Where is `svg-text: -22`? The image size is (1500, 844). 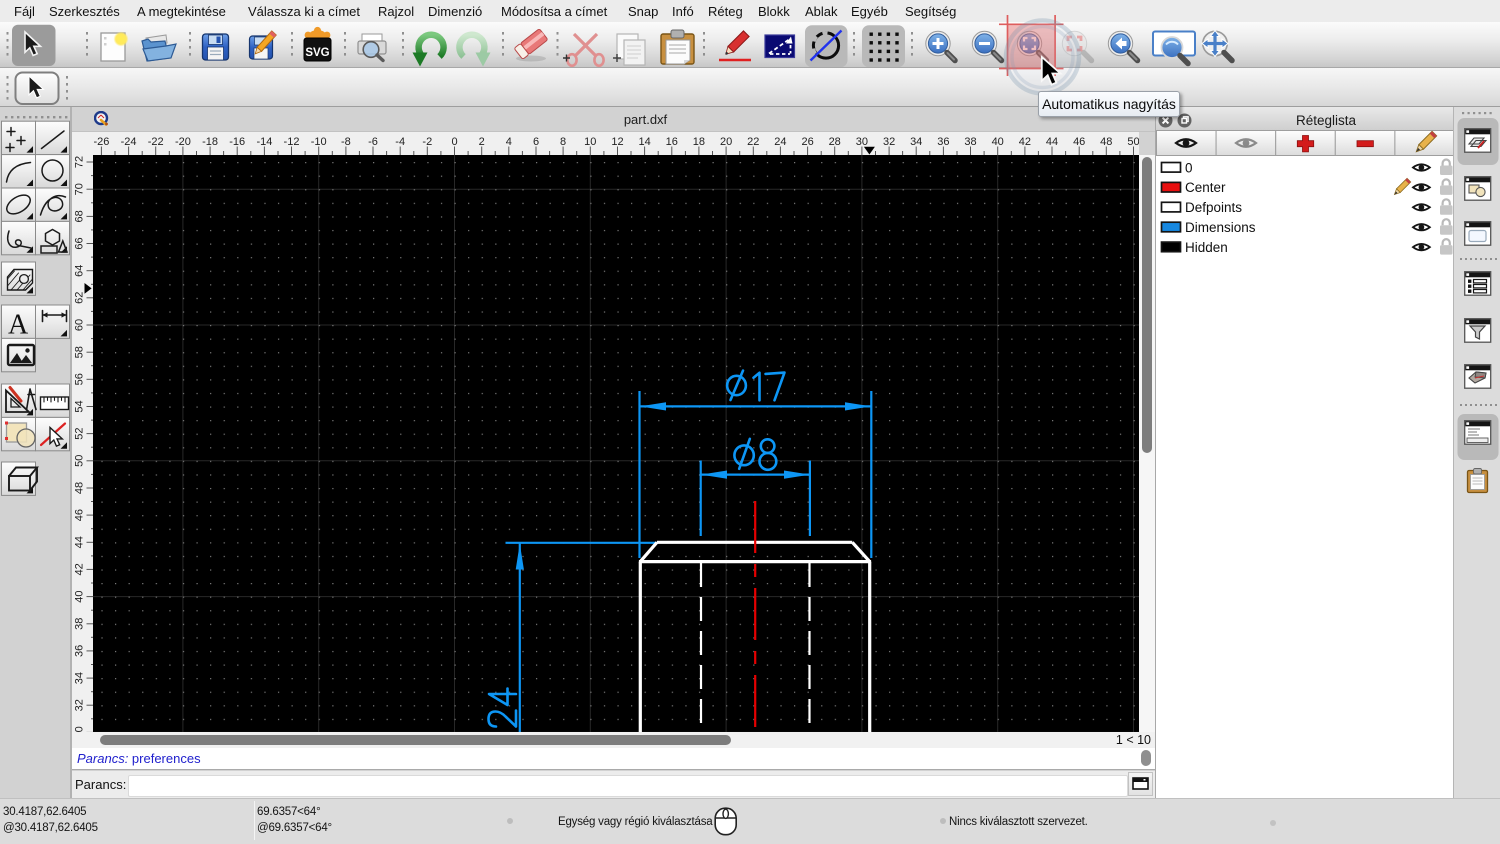
svg-text: -22 is located at coordinates (156, 142).